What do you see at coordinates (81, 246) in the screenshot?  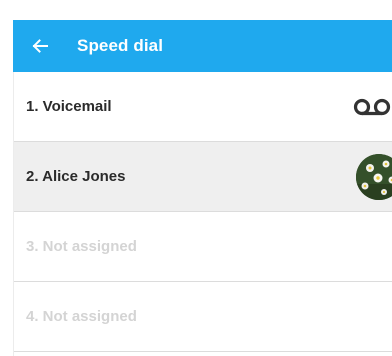 I see `speed-dial-item-label: 3. Not assigned` at bounding box center [81, 246].